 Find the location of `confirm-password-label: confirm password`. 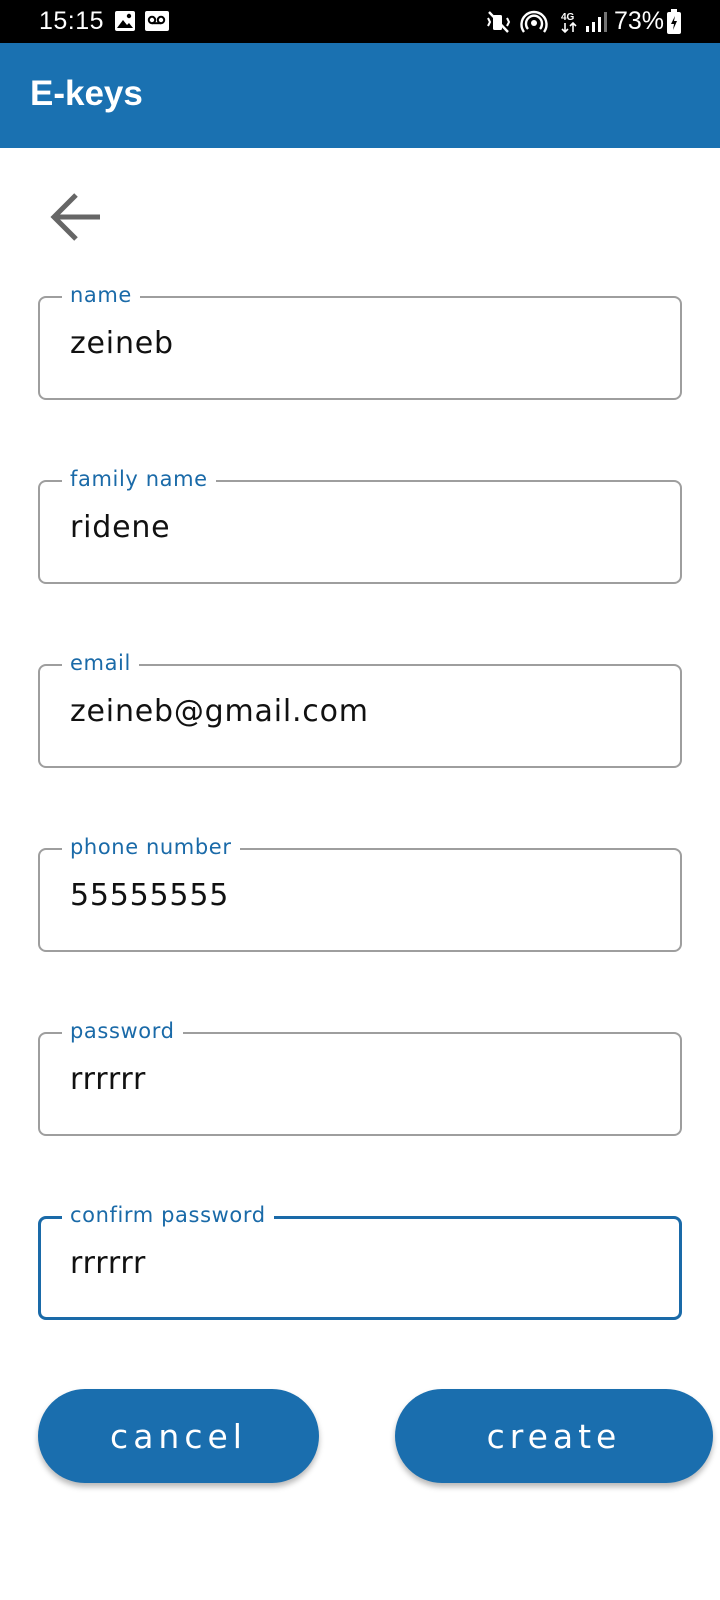

confirm-password-label: confirm password is located at coordinates (168, 1215).